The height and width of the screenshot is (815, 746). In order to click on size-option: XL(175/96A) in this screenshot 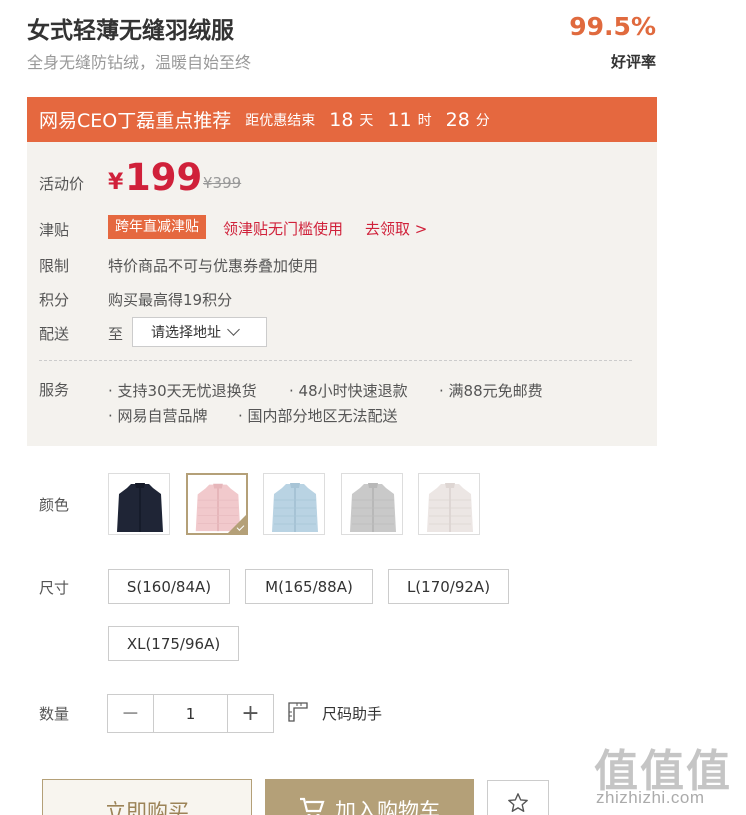, I will do `click(173, 643)`.